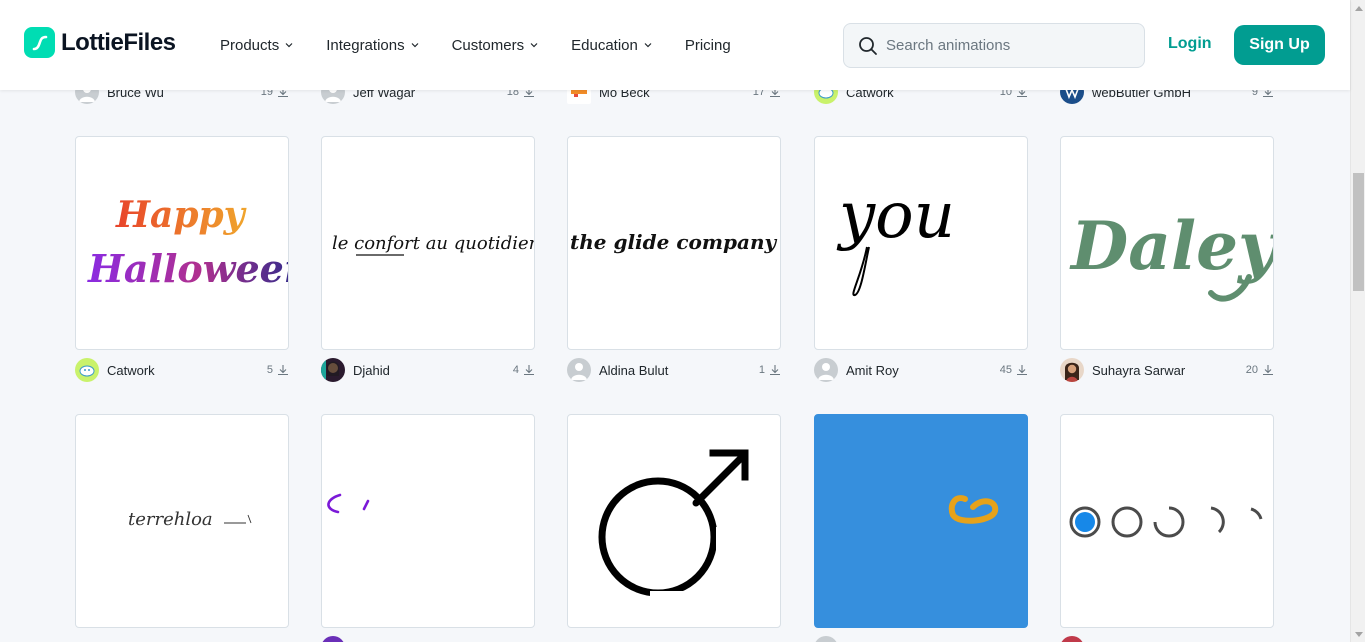  I want to click on lettering-preview: le confort au quotidien, so click(433, 244).